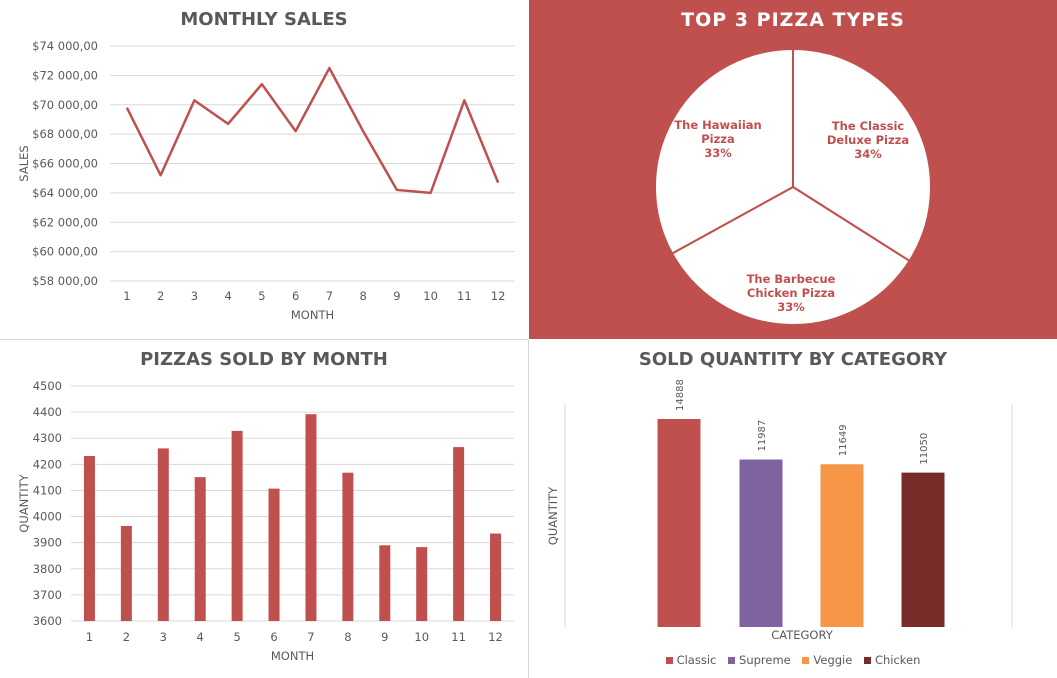 This screenshot has height=678, width=1057. I want to click on y-tick-label: 4500, so click(47, 386).